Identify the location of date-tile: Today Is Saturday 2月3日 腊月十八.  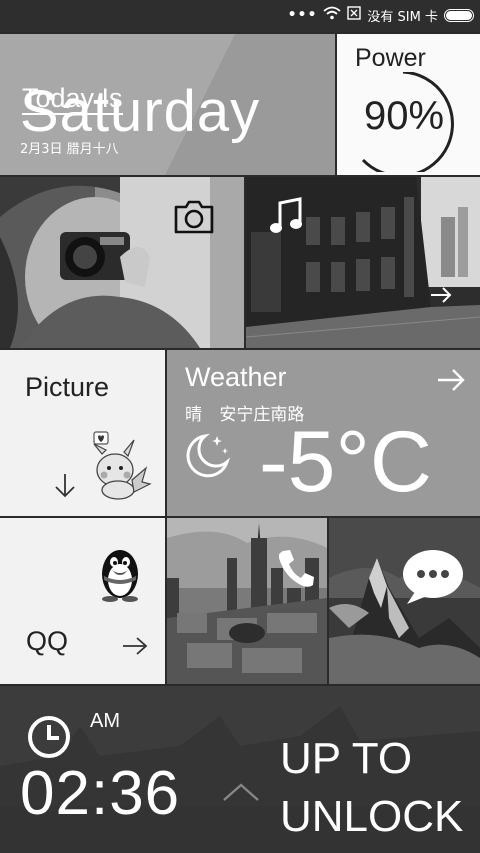
(167, 104).